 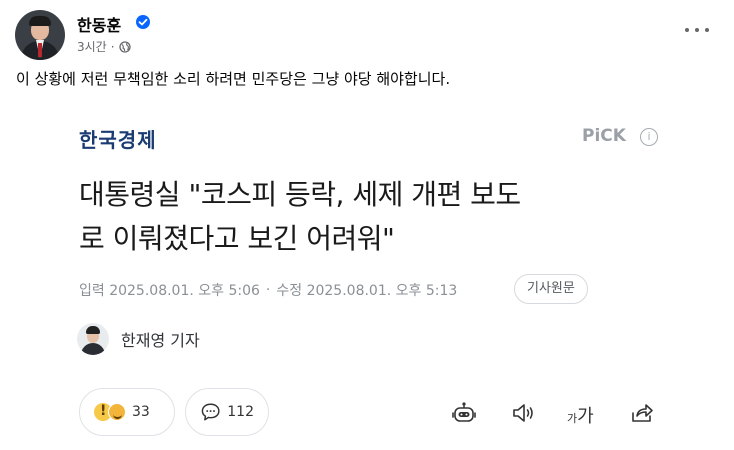 I want to click on comments-pill: 112, so click(x=227, y=412).